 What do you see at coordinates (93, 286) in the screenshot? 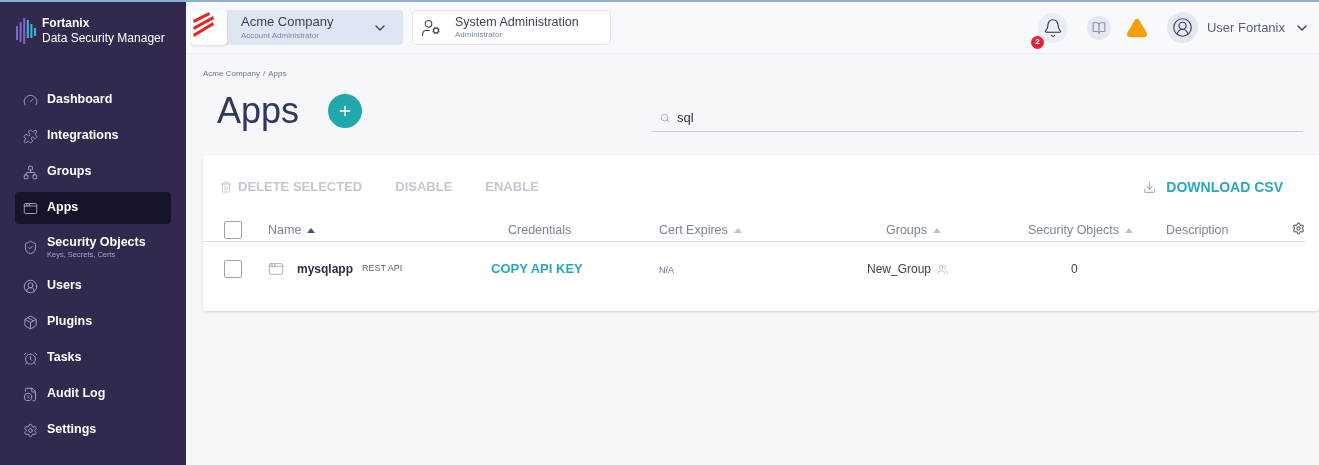
I see `sidebar-item: Users` at bounding box center [93, 286].